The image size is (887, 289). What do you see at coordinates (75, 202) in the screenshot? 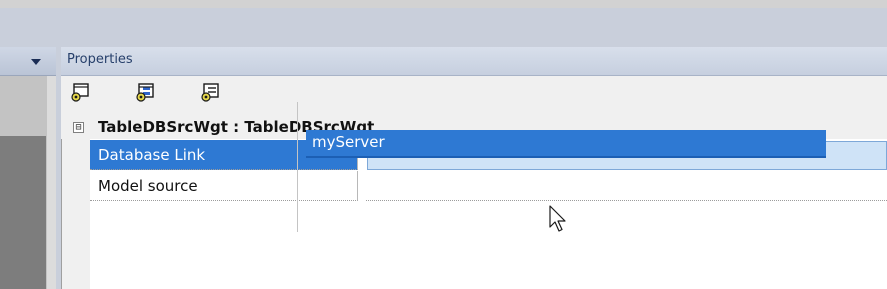
I see `property-grid-margin` at bounding box center [75, 202].